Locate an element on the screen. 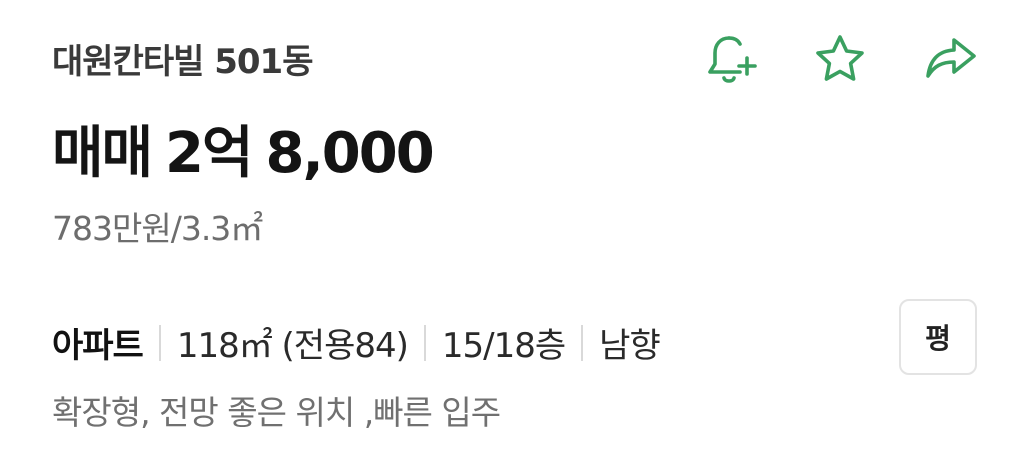 Image resolution: width=1026 pixels, height=460 pixels. area: 118㎡ (전용84) is located at coordinates (292, 346).